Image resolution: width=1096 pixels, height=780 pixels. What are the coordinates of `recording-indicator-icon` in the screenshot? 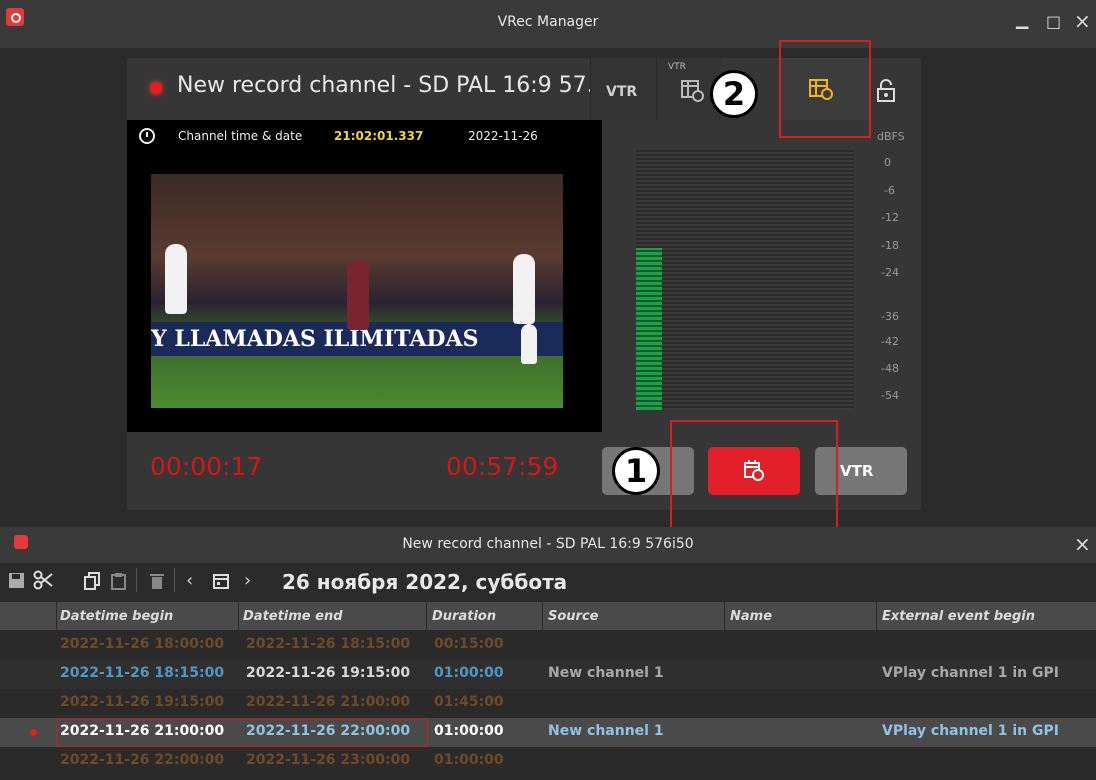 It's located at (156, 88).